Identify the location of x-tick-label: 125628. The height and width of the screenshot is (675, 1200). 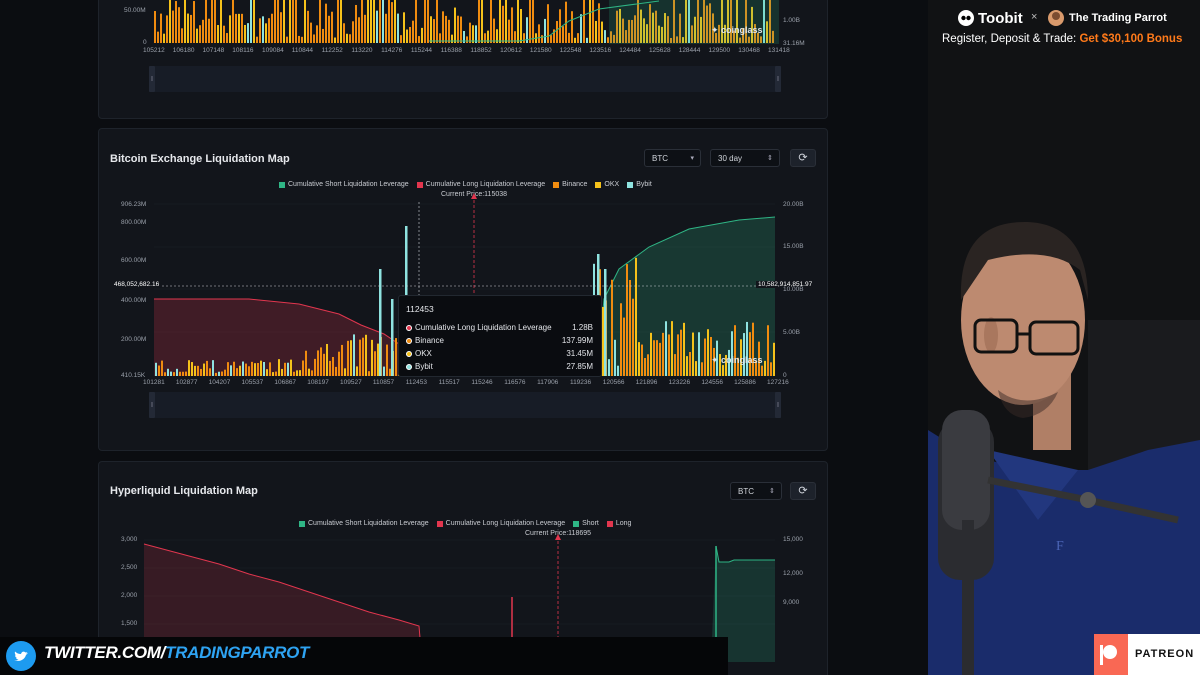
(659, 50).